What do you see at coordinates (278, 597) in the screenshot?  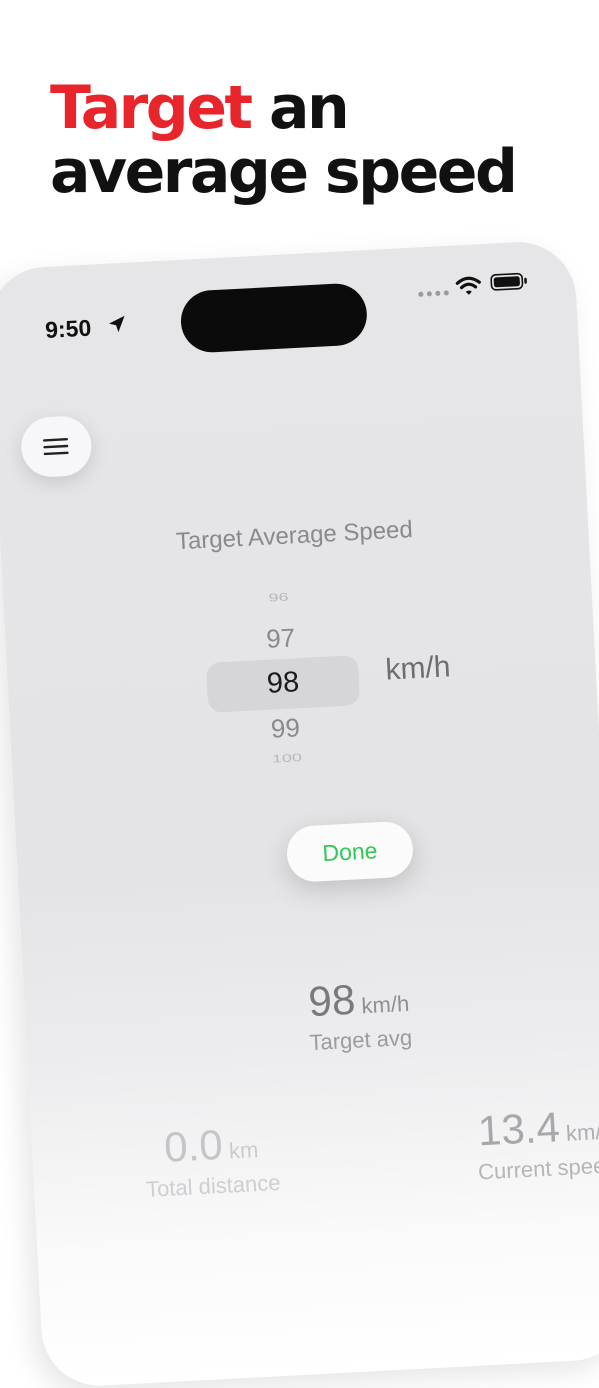 I see `picker-row: 96` at bounding box center [278, 597].